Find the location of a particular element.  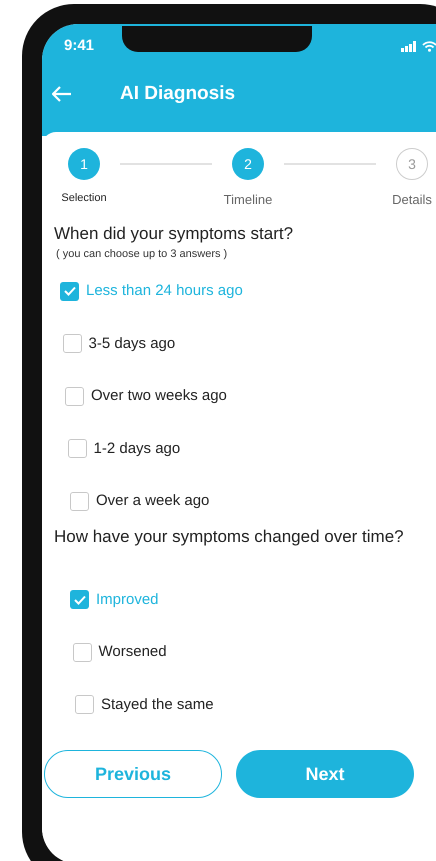

option-label: Over a week ago is located at coordinates (153, 501).